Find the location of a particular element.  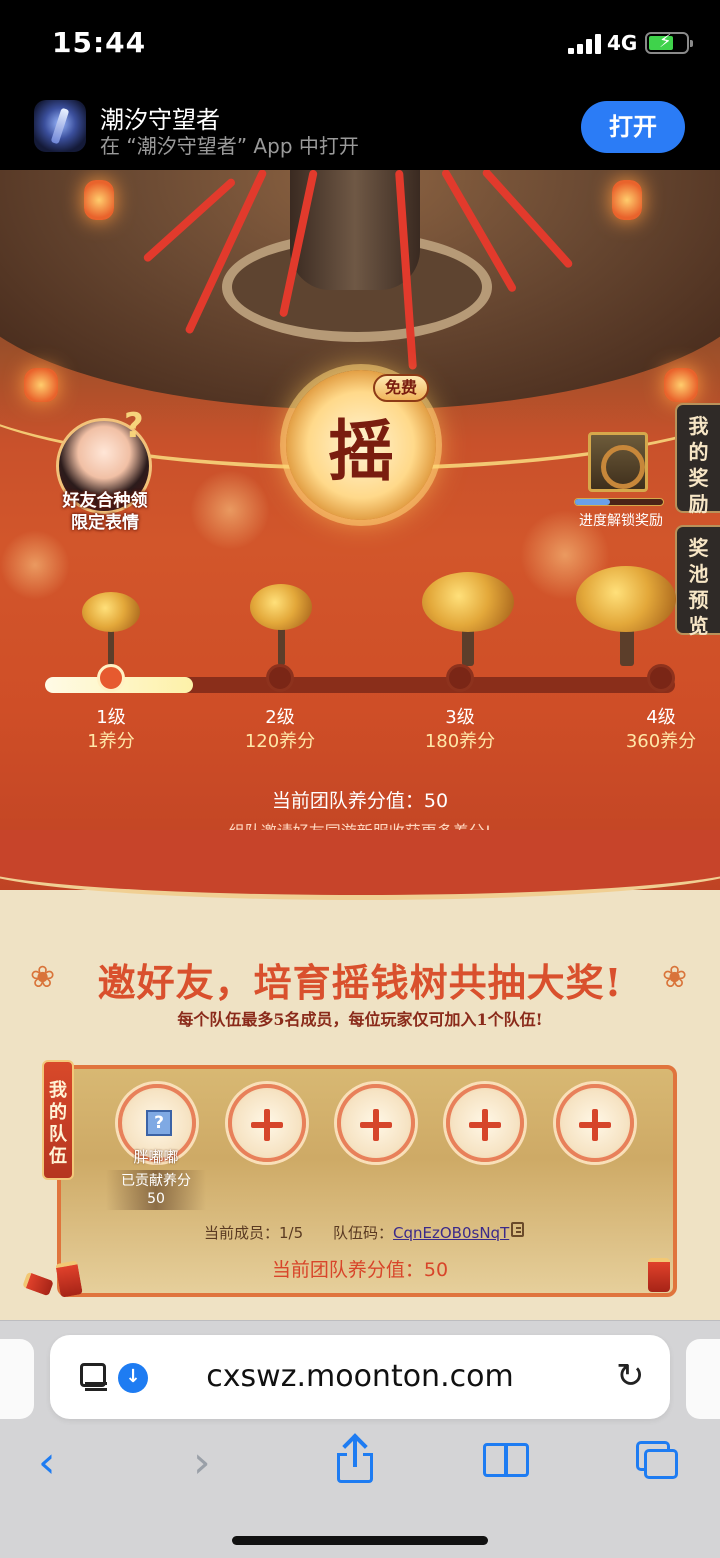

tabs-icon is located at coordinates (658, 1461).